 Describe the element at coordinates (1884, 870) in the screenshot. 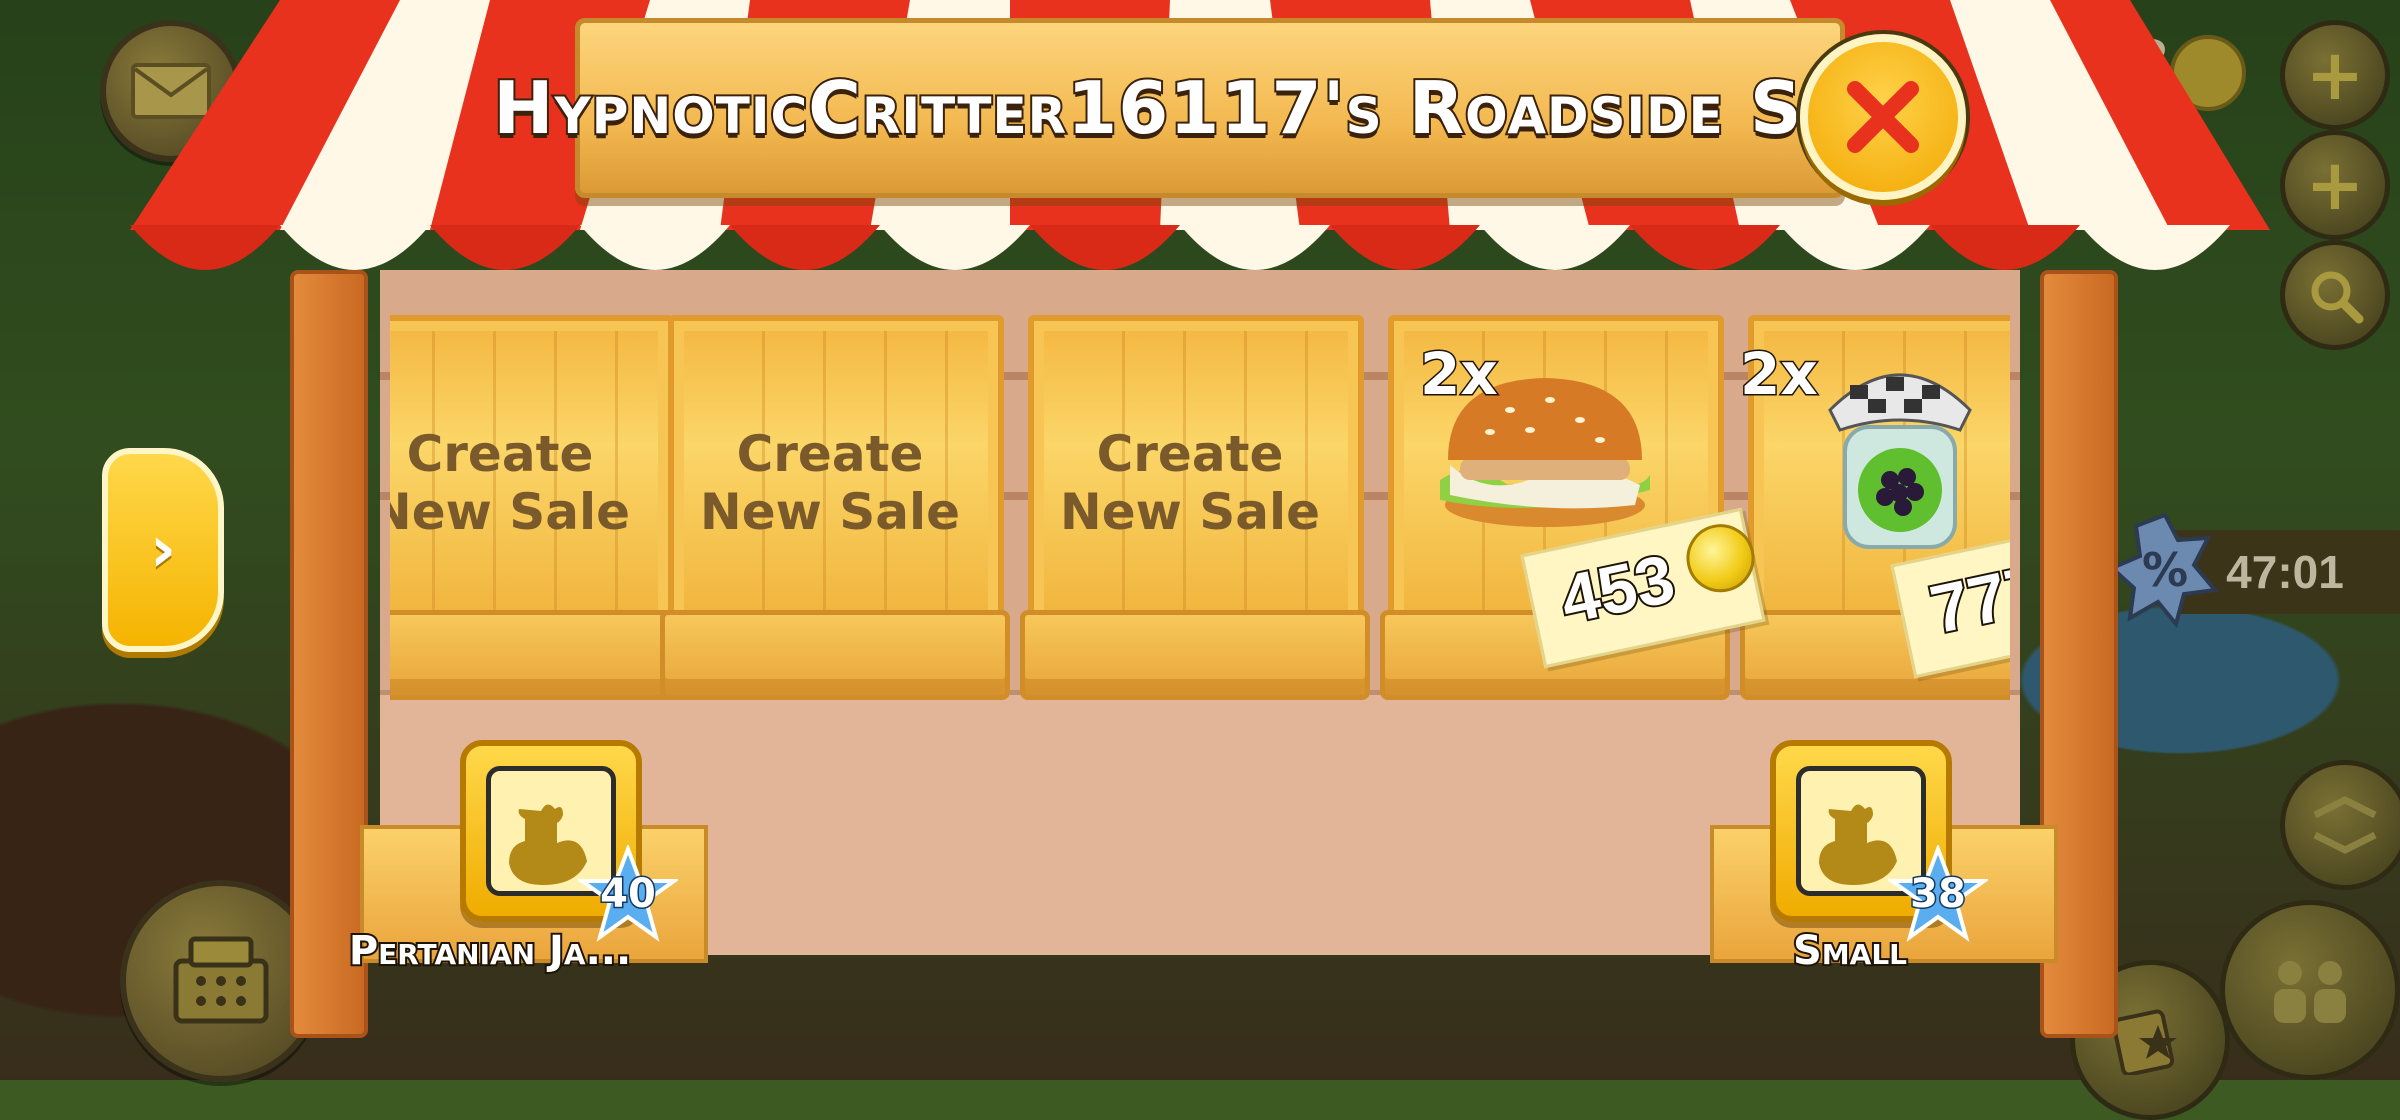

I see `visitor-card: 38 Small` at that location.